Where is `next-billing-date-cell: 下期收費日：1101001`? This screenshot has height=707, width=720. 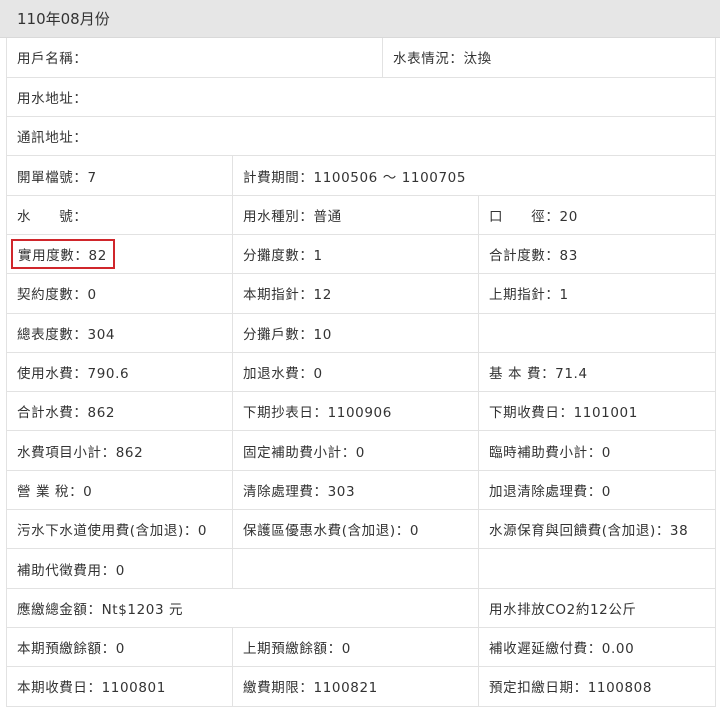 next-billing-date-cell: 下期收費日：1101001 is located at coordinates (597, 411).